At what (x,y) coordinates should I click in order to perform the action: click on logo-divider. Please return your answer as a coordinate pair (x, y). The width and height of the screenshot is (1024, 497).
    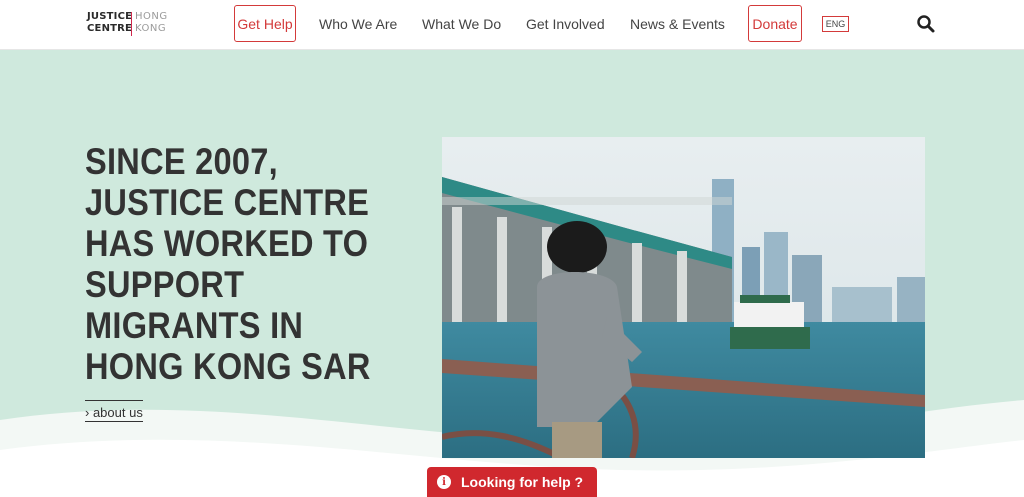
    Looking at the image, I should click on (131, 24).